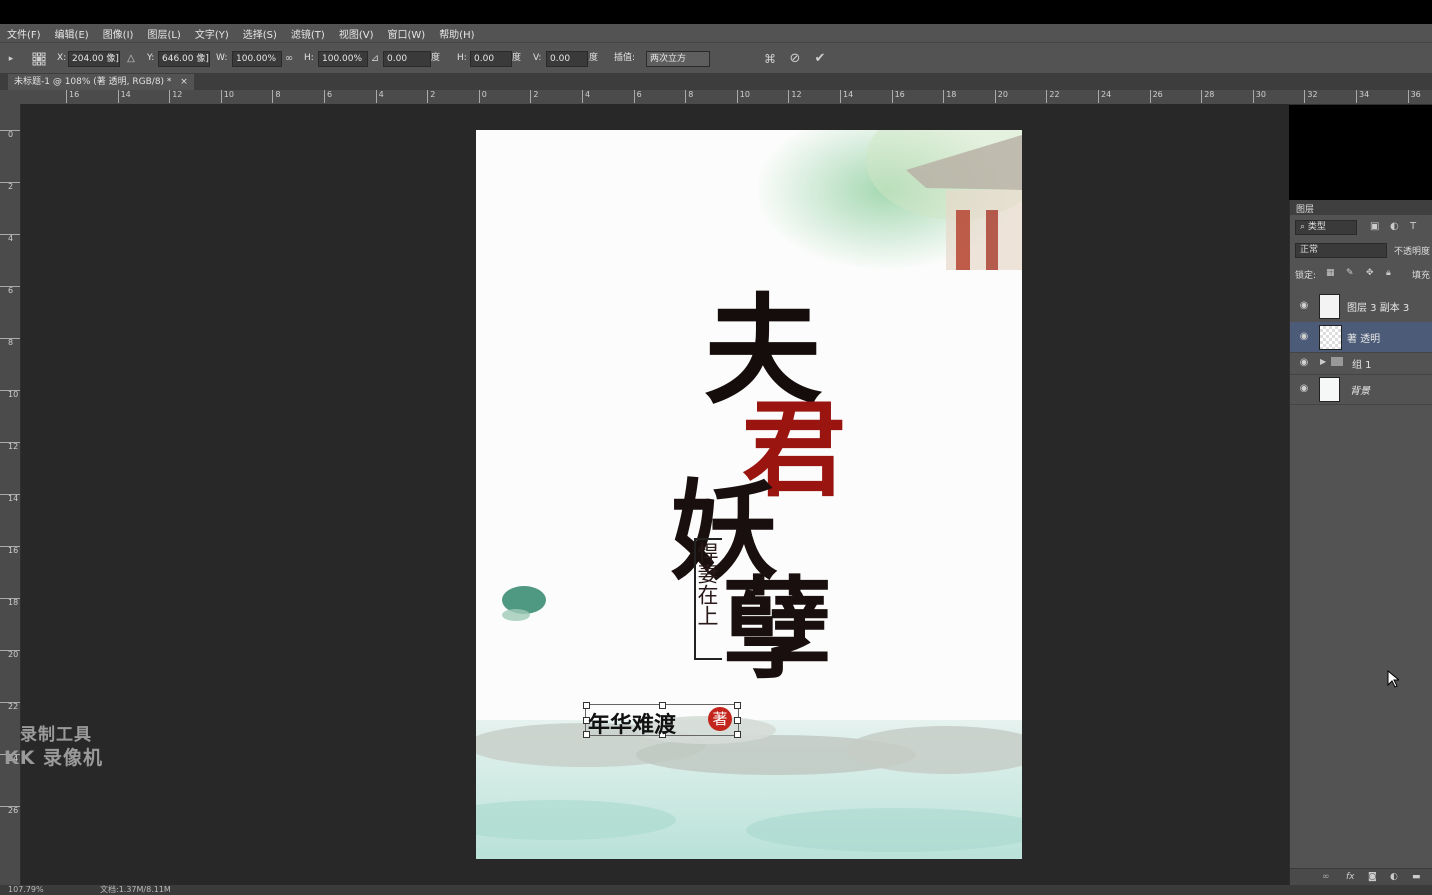 The image size is (1432, 895). What do you see at coordinates (308, 33) in the screenshot?
I see `menu-filter: 滤镜(T)` at bounding box center [308, 33].